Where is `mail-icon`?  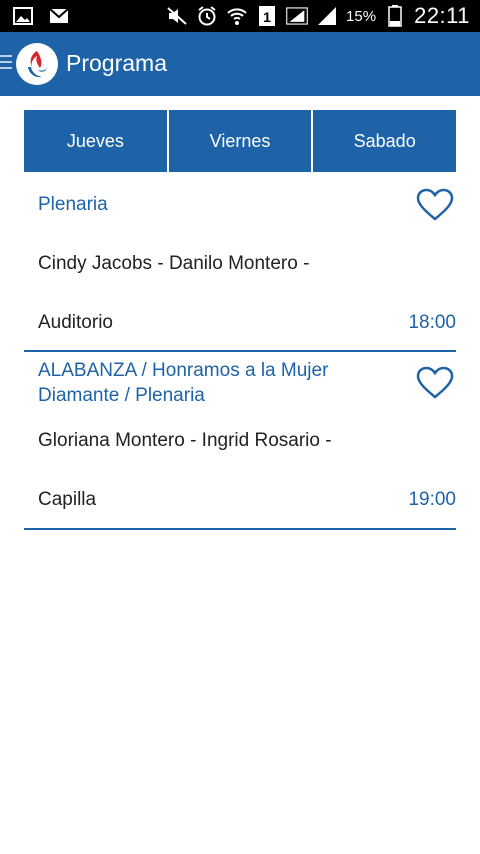 mail-icon is located at coordinates (59, 16).